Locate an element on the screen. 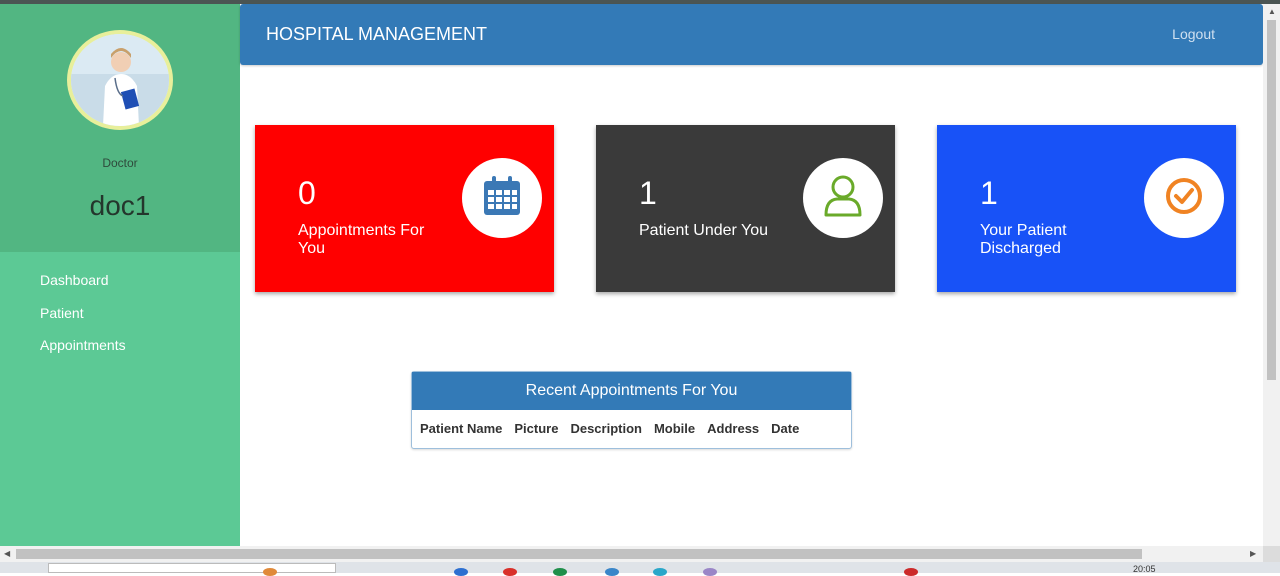 This screenshot has height=576, width=1280. column-header-picture: Picture is located at coordinates (536, 428).